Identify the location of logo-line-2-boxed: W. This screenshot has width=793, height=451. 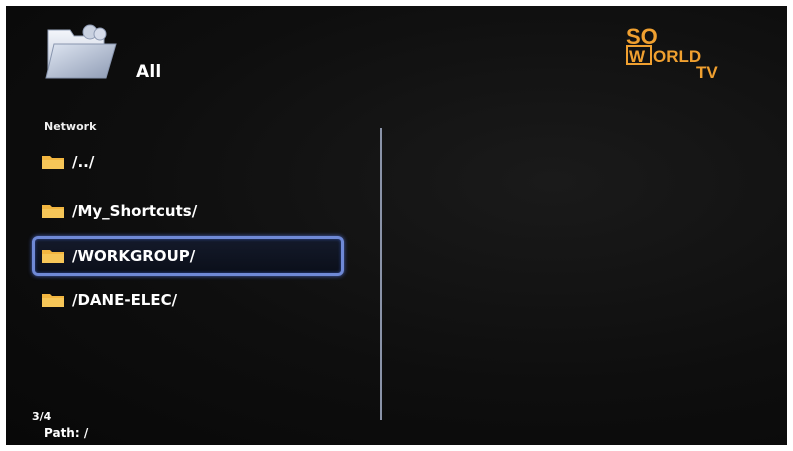
(637, 56).